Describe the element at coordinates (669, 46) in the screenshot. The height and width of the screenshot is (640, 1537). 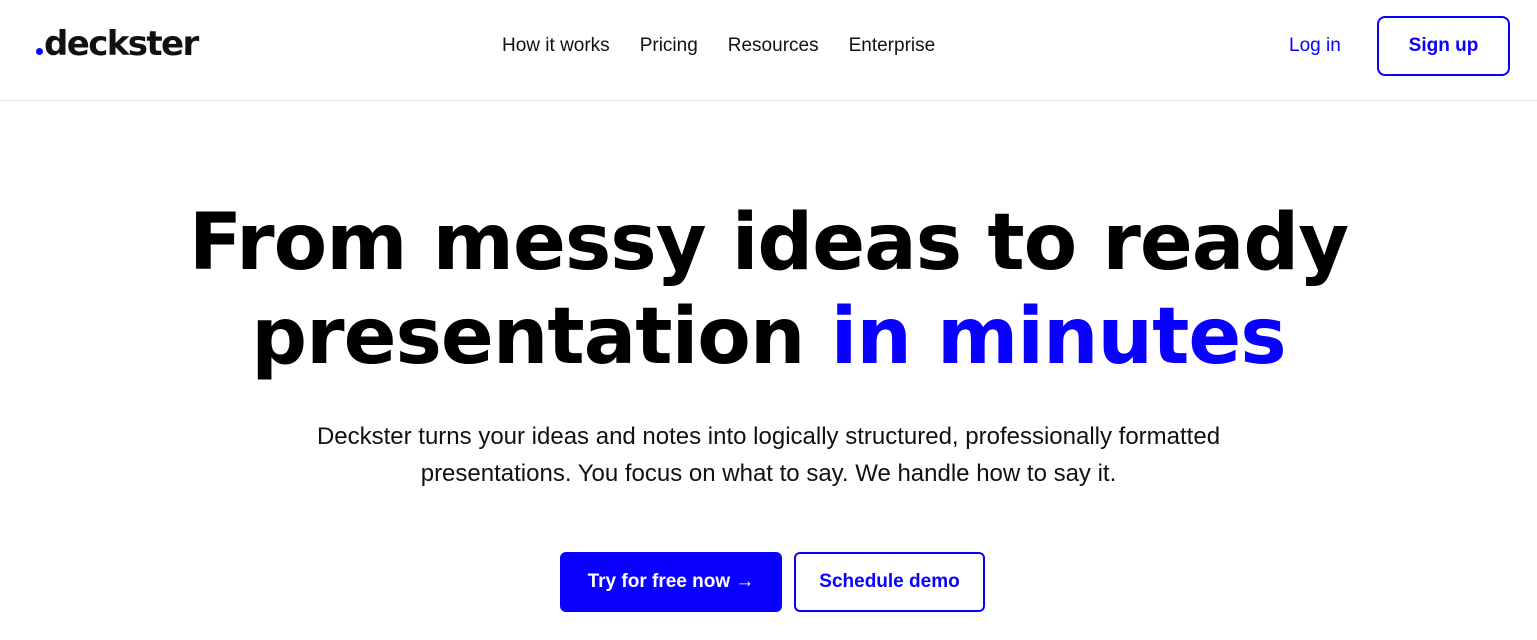
I see `nav-pricing: Pricing` at that location.